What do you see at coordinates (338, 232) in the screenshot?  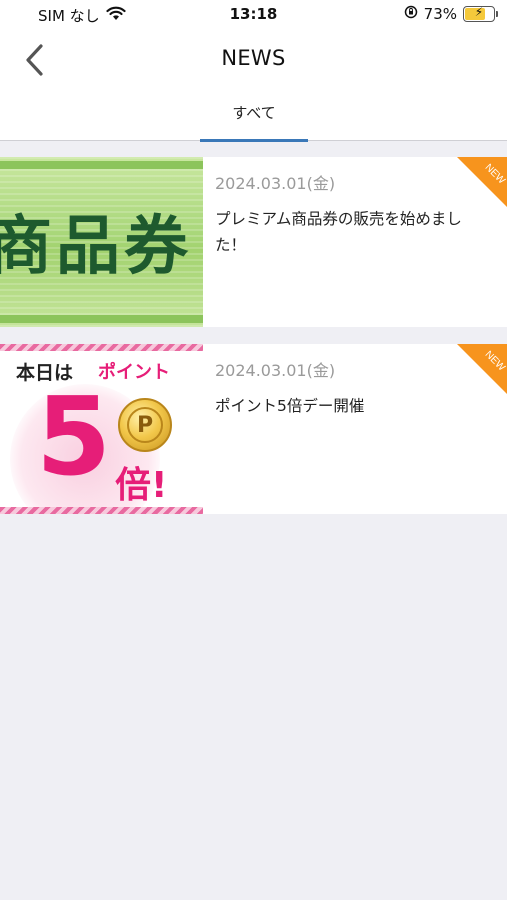 I see `news-title: プレミアム商品券の販売を始めました！` at bounding box center [338, 232].